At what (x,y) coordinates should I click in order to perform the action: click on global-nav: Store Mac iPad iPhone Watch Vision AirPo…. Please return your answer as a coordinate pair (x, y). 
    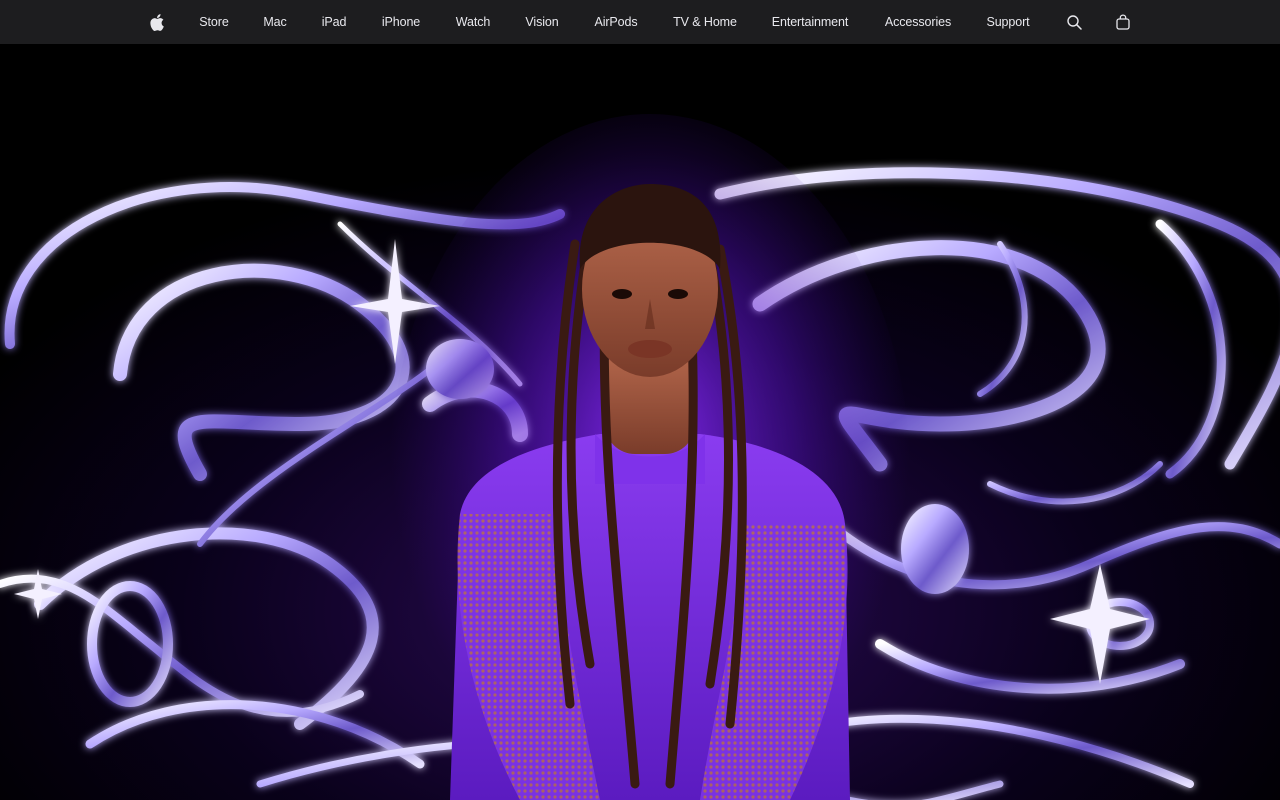
    Looking at the image, I should click on (640, 22).